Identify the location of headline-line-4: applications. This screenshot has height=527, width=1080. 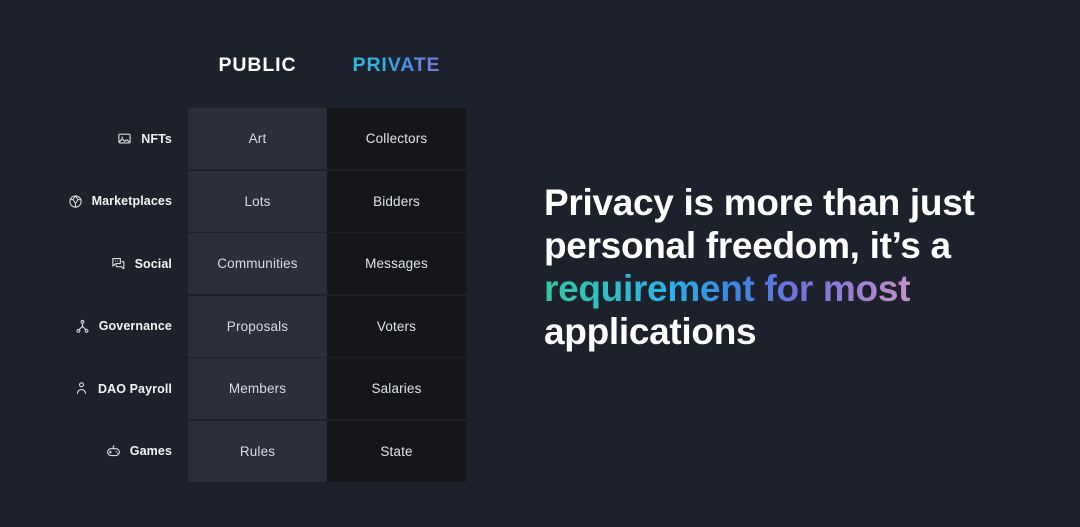
(650, 331).